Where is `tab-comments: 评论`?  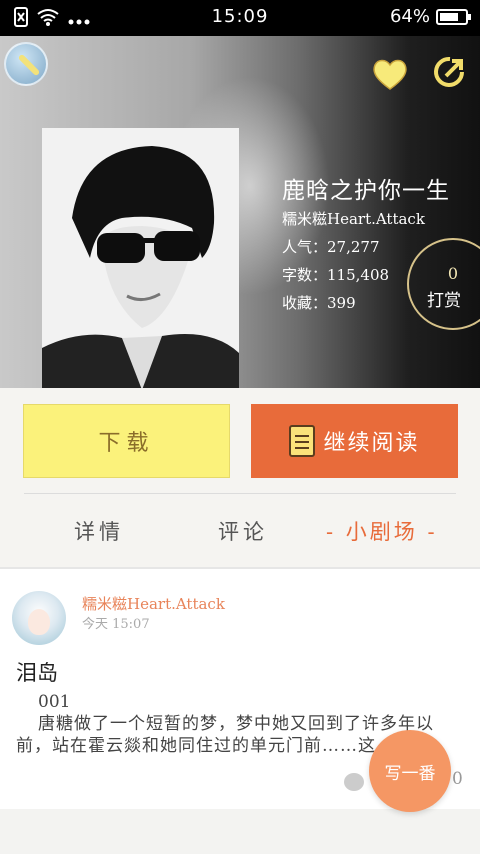 tab-comments: 评论 is located at coordinates (243, 531).